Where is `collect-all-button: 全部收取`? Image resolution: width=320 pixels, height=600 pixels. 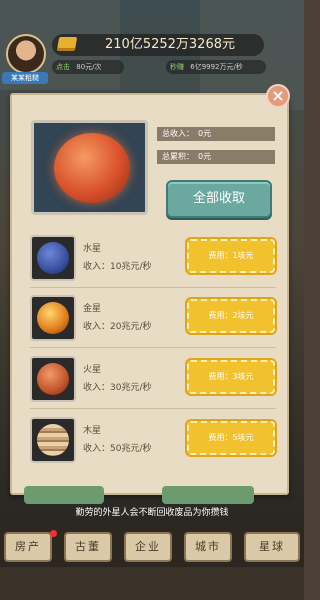
collect-all-button: 全部收取 is located at coordinates (219, 199).